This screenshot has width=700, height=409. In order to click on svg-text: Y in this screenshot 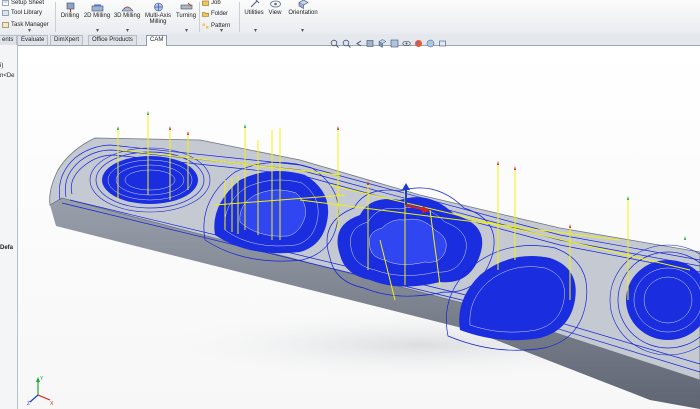, I will do `click(42, 379)`.